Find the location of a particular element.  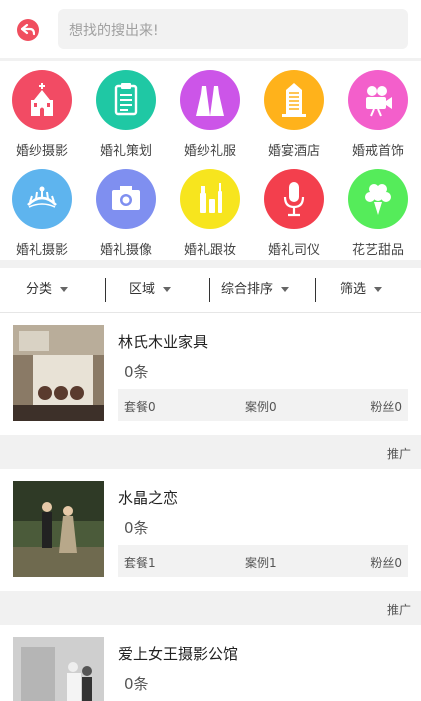

vendor-name: 水晶之恋 is located at coordinates (148, 498).